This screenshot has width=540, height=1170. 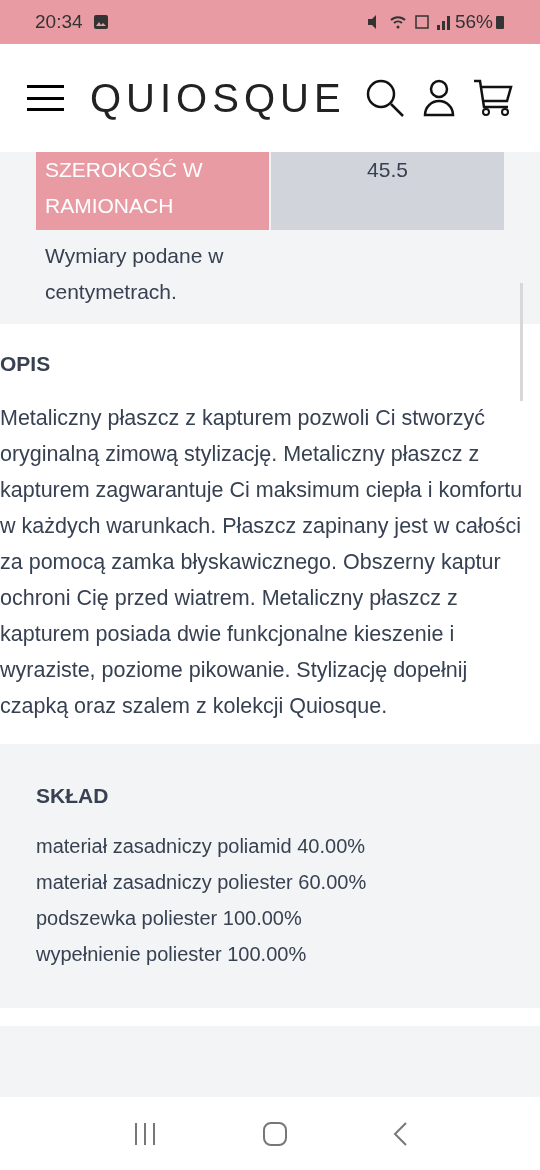 I want to click on logo: QUIOSQUE, so click(x=218, y=98).